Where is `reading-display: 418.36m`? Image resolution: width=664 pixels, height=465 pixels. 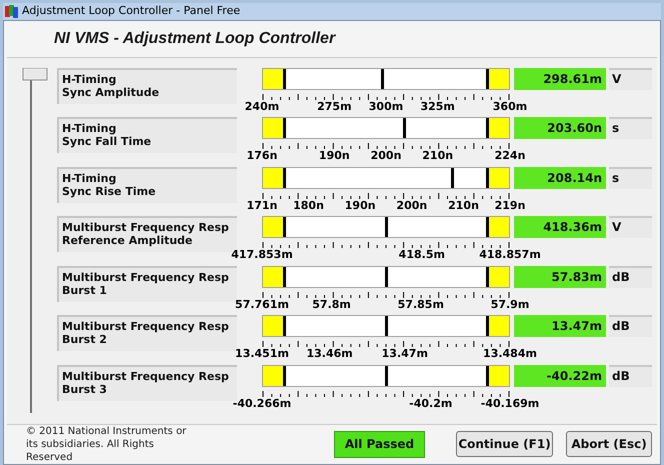 reading-display: 418.36m is located at coordinates (560, 227).